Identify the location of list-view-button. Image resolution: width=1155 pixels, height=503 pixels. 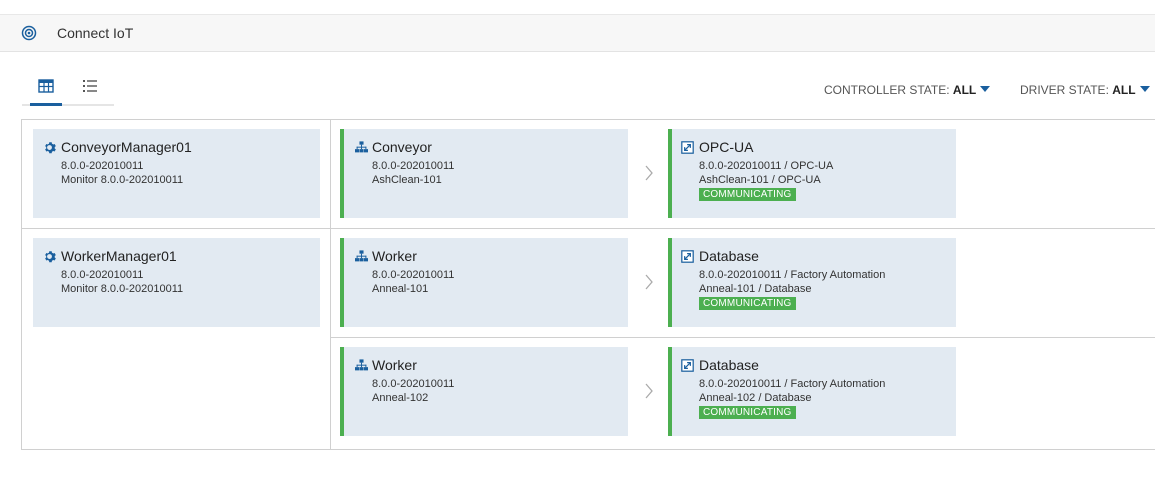
(90, 86).